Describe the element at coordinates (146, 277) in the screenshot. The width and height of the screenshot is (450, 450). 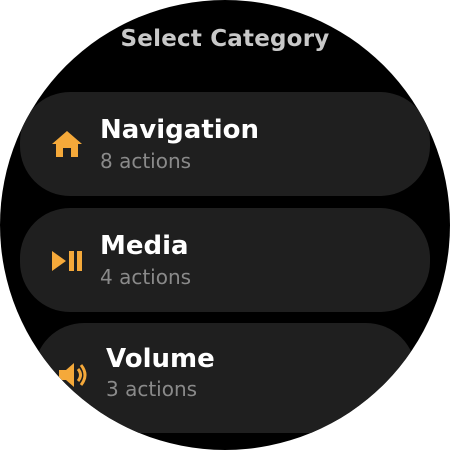
I see `category-action-count: 4 actions` at that location.